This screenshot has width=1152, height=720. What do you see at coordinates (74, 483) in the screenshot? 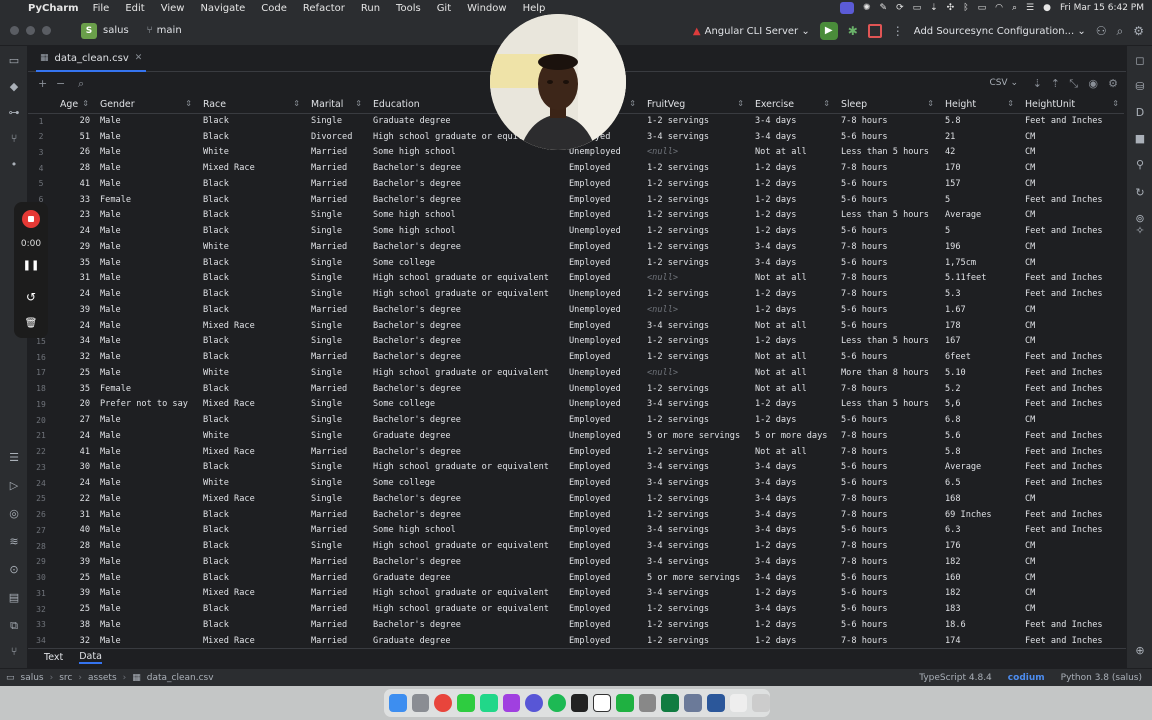
I see `cell-age: 24` at bounding box center [74, 483].